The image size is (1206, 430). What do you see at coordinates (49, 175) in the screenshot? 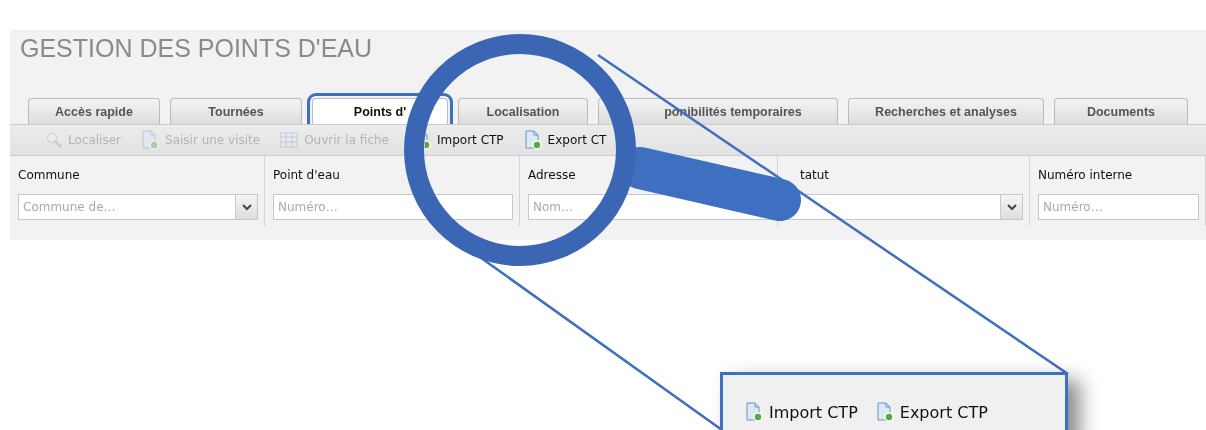
I see `column-header: Commune` at bounding box center [49, 175].